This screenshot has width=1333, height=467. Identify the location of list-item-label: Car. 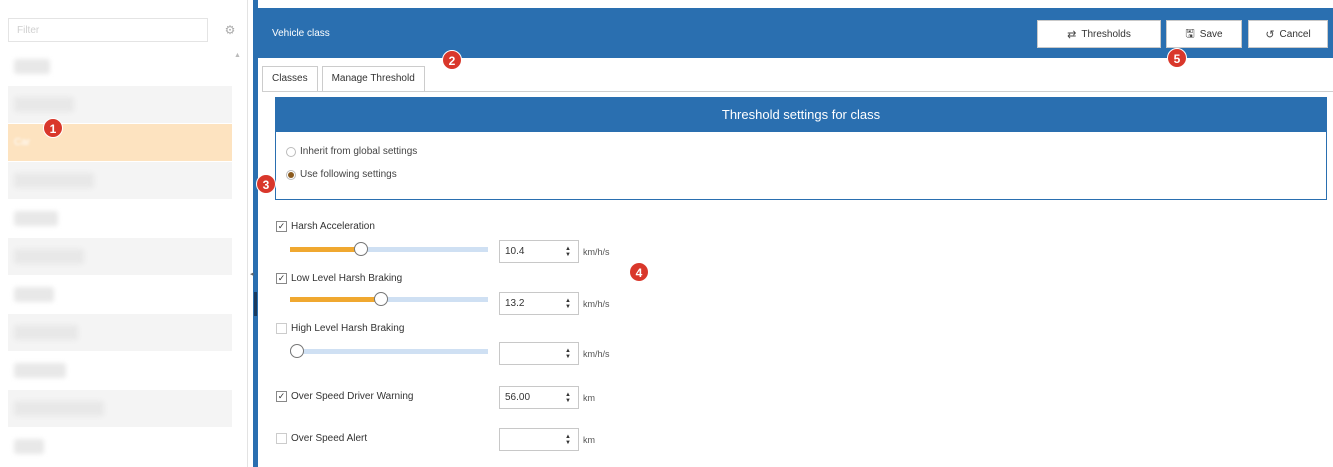
(22, 142).